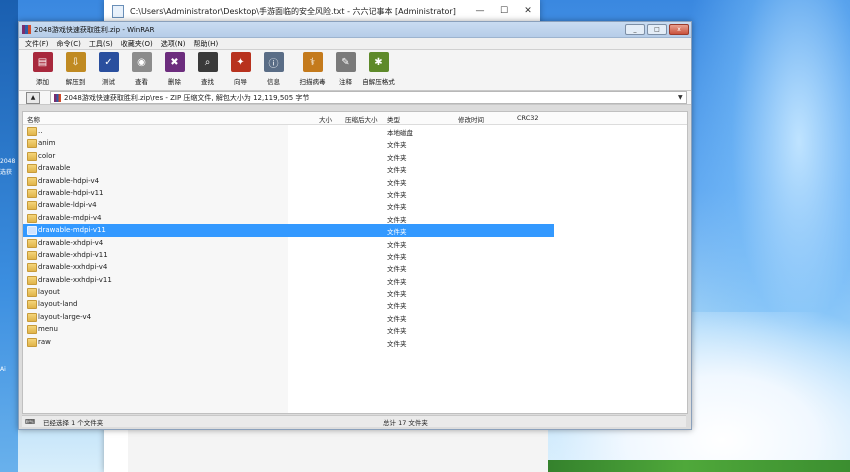  What do you see at coordinates (355, 255) in the screenshot?
I see `table-row: drawable-xhdpi-v11 文件夹` at bounding box center [355, 255].